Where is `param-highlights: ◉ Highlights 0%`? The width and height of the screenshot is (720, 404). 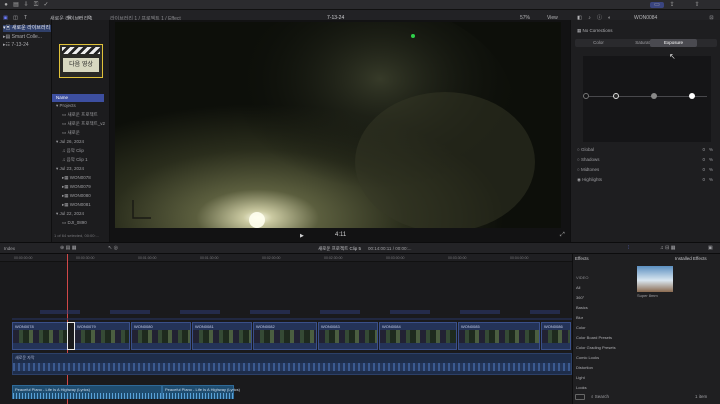 param-highlights: ◉ Highlights 0% is located at coordinates (647, 179).